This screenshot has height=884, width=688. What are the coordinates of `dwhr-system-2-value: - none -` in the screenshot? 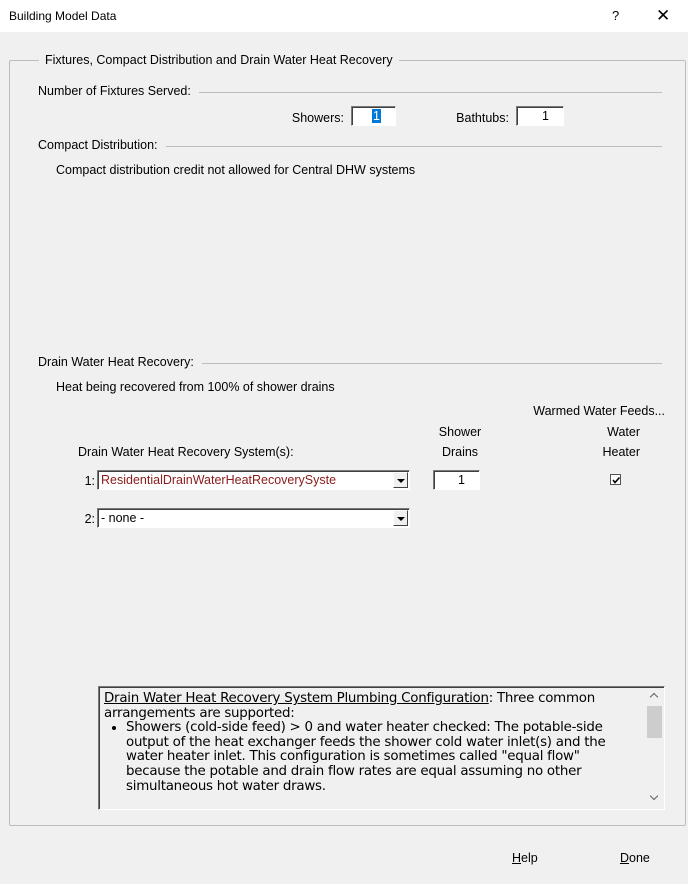 It's located at (123, 518).